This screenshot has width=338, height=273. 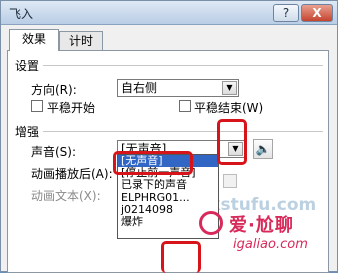 What do you see at coordinates (211, 223) in the screenshot?
I see `watermark-logo` at bounding box center [211, 223].